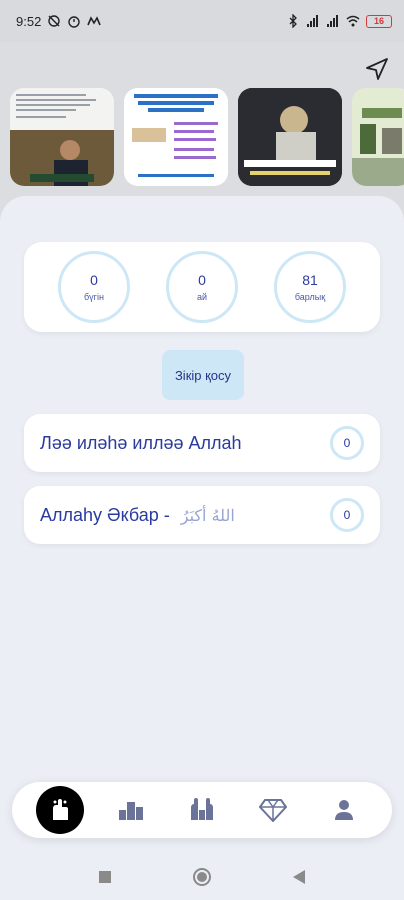  I want to click on back-icon, so click(299, 877).